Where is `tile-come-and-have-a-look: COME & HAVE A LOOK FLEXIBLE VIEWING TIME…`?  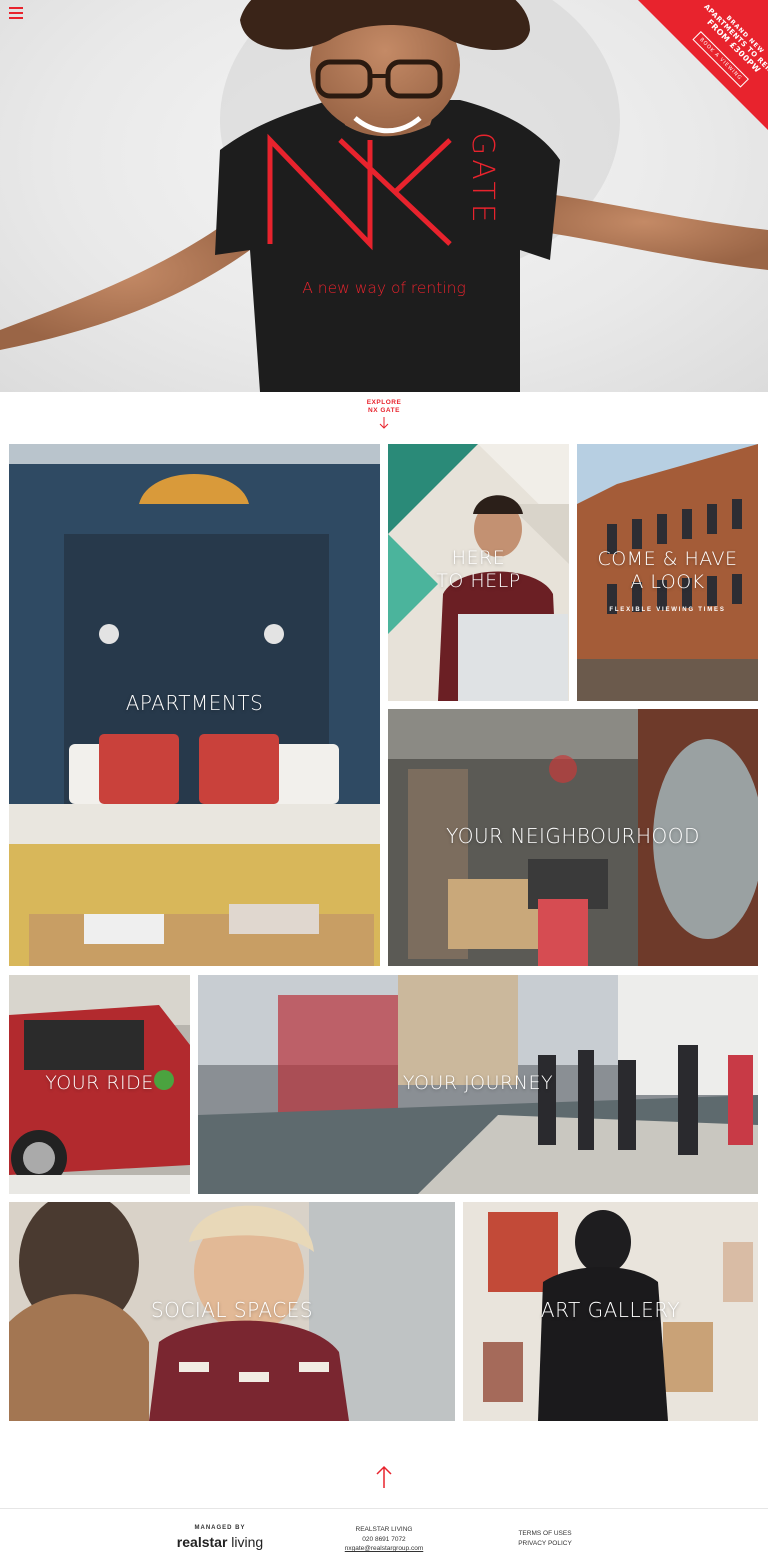
tile-come-and-have-a-look: COME & HAVE A LOOK FLEXIBLE VIEWING TIME… is located at coordinates (667, 572).